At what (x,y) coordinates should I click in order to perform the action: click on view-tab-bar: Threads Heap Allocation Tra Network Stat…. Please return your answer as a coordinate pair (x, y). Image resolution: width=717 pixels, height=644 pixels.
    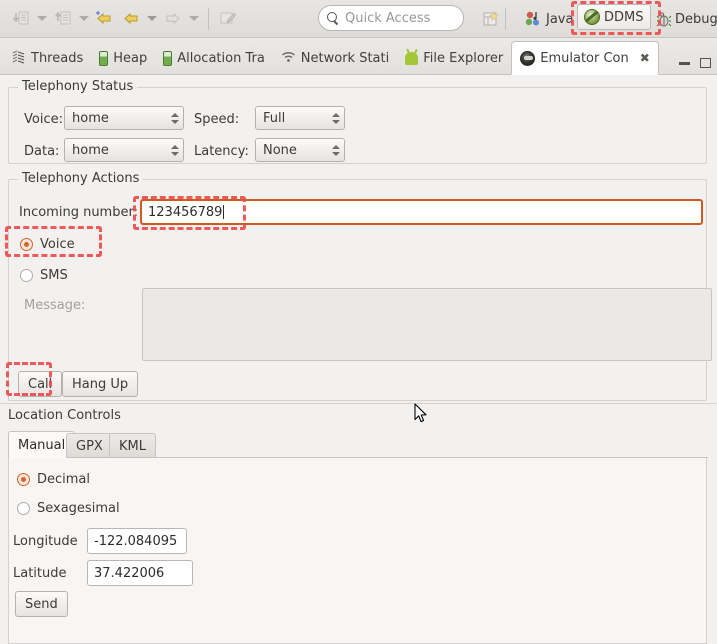
    Looking at the image, I should click on (358, 56).